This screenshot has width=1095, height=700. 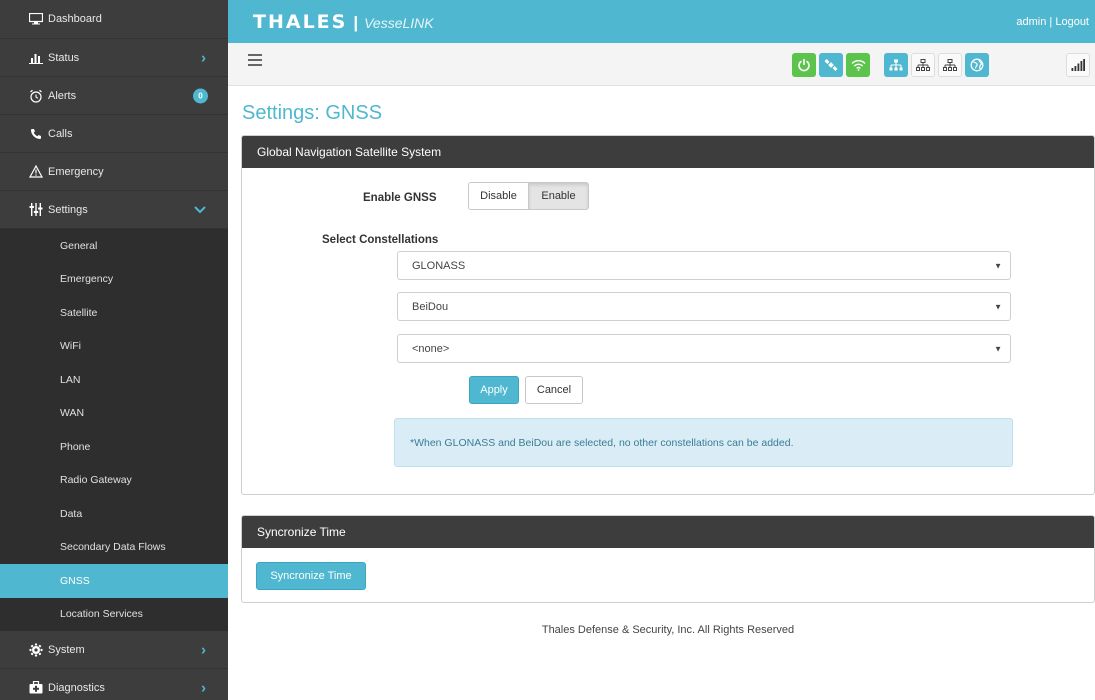 I want to click on hamburger-menu-icon, so click(x=255, y=60).